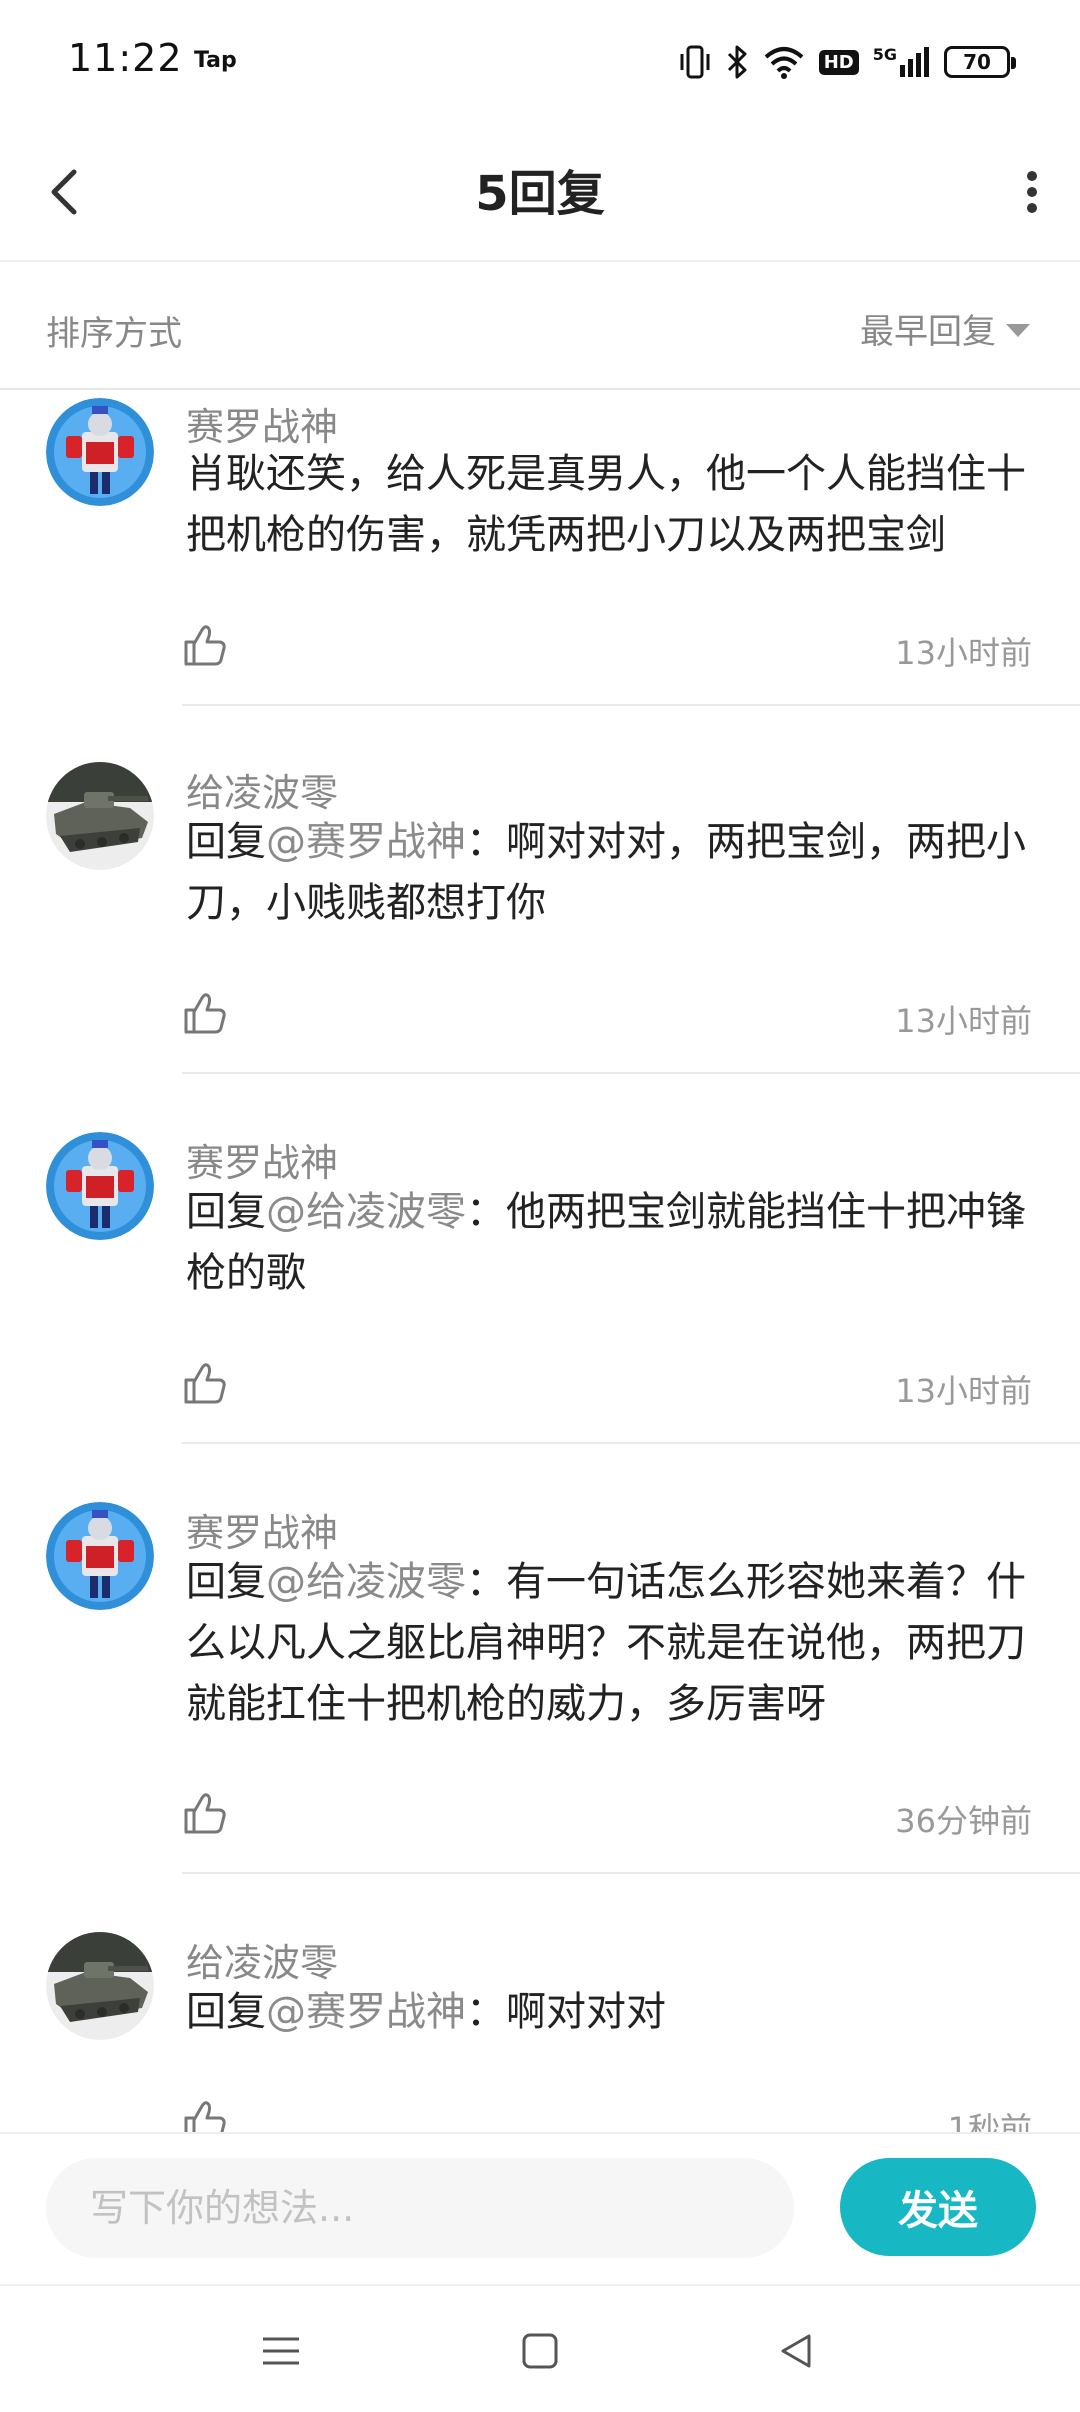  I want to click on comment-body: ：啊对对对, so click(566, 2012).